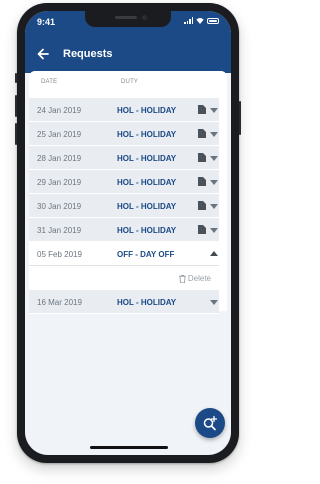 The image size is (320, 484). I want to click on chevron-up-icon, so click(214, 253).